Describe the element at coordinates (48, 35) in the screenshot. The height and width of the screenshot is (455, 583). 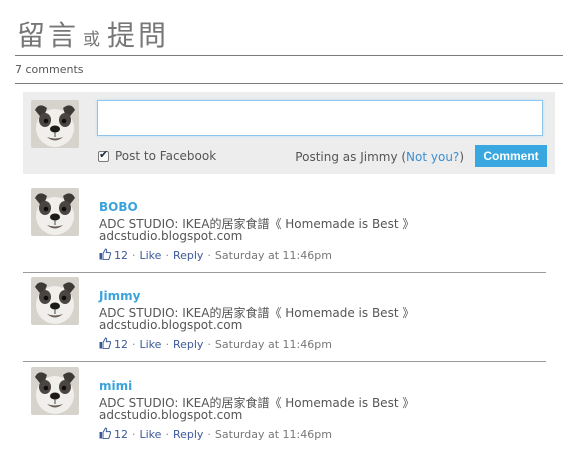
I see `title-part-leave-message: 留言` at that location.